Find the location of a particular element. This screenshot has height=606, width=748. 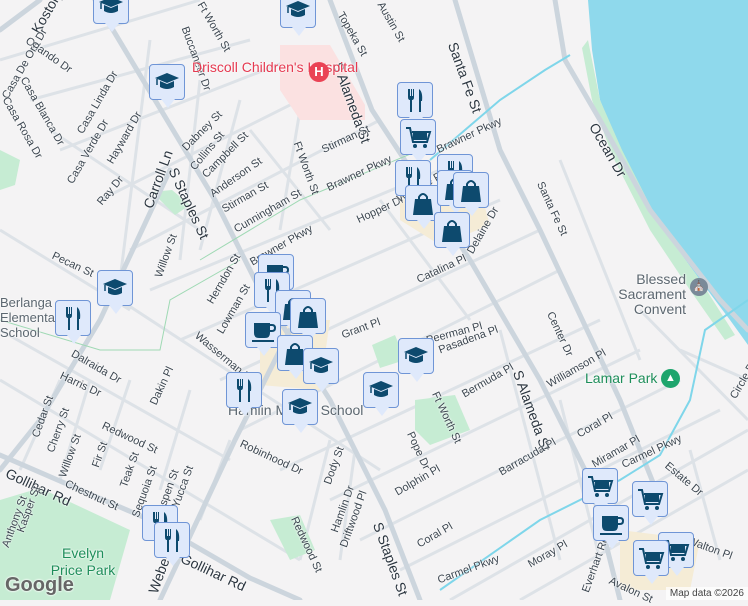

hospital-icon: H is located at coordinates (319, 72).